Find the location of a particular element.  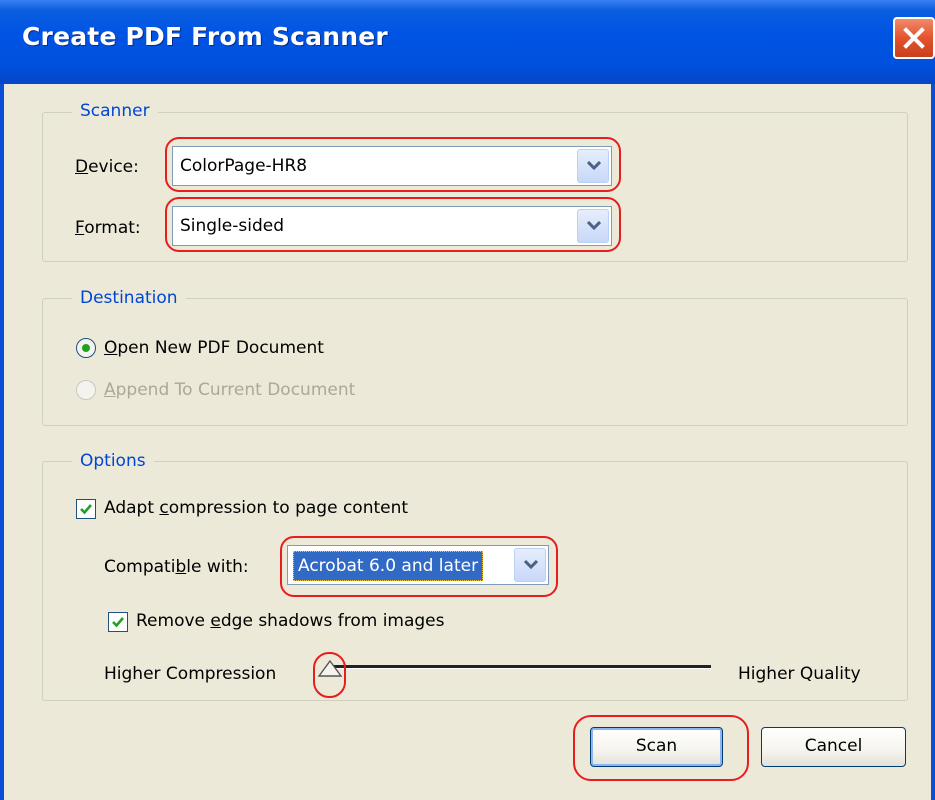

window-border-left is located at coordinates (2, 442).